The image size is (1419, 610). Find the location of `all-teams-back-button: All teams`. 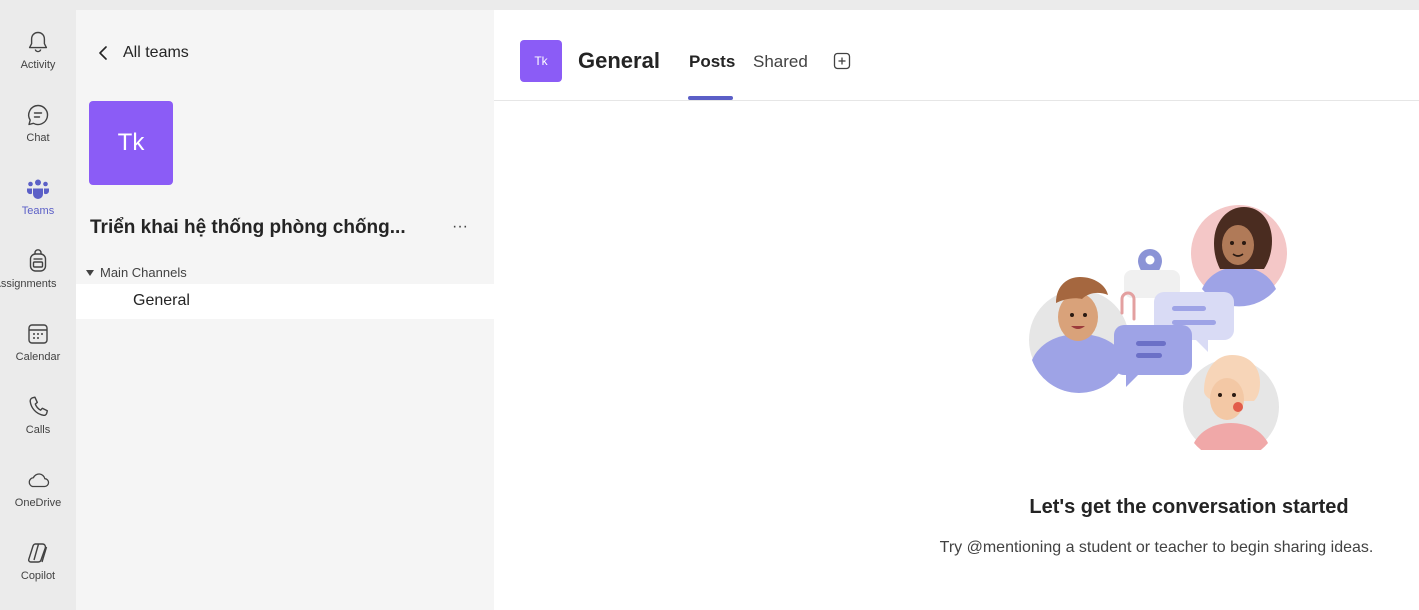

all-teams-back-button: All teams is located at coordinates (143, 53).